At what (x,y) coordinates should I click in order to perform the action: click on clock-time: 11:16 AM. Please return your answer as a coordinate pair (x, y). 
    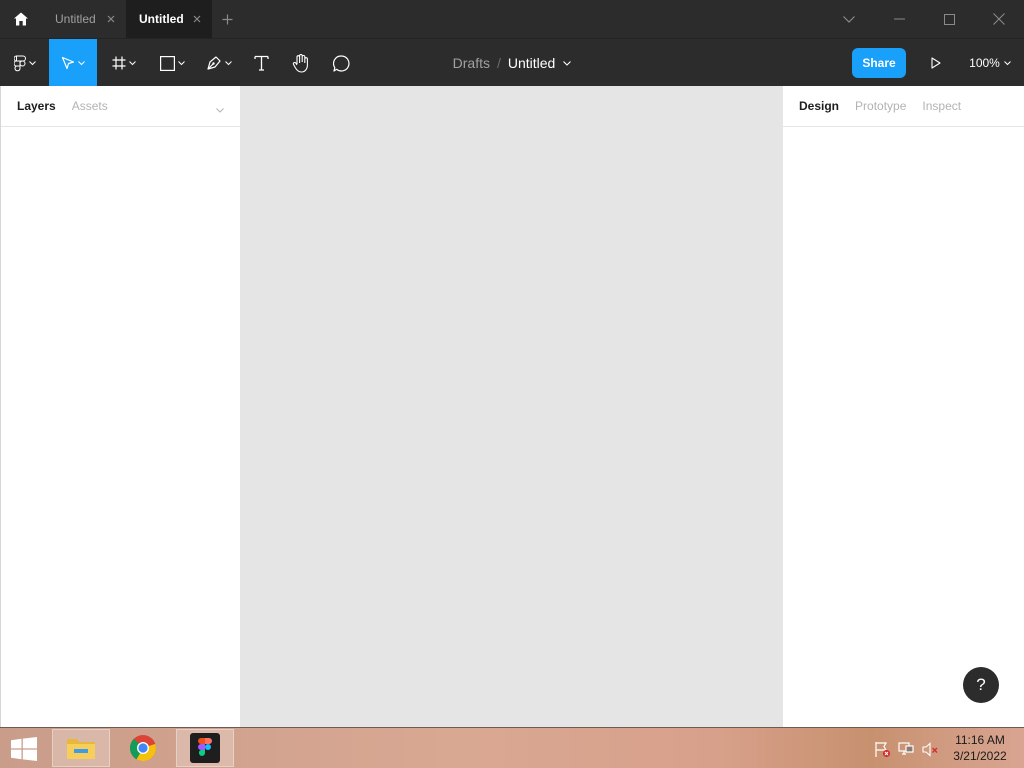
    Looking at the image, I should click on (980, 740).